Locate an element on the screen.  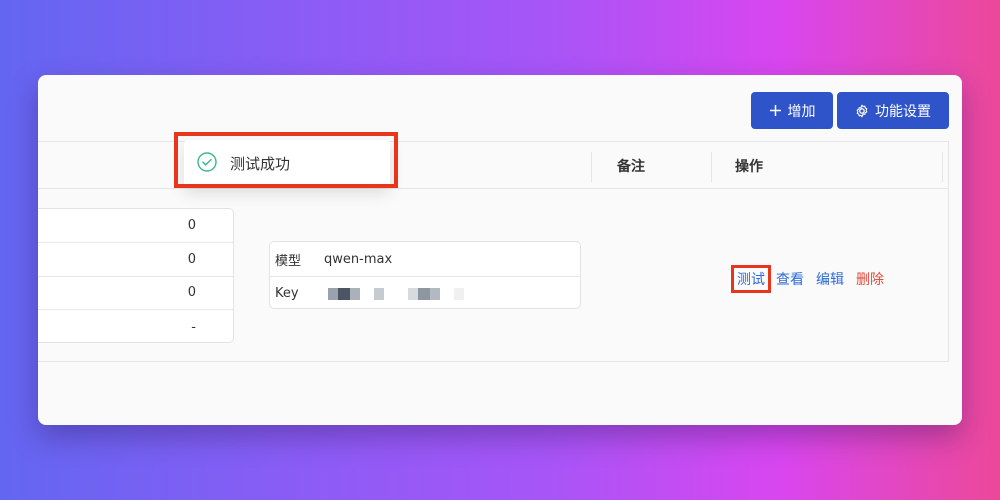
test-link-highlight: 测试 is located at coordinates (751, 279).